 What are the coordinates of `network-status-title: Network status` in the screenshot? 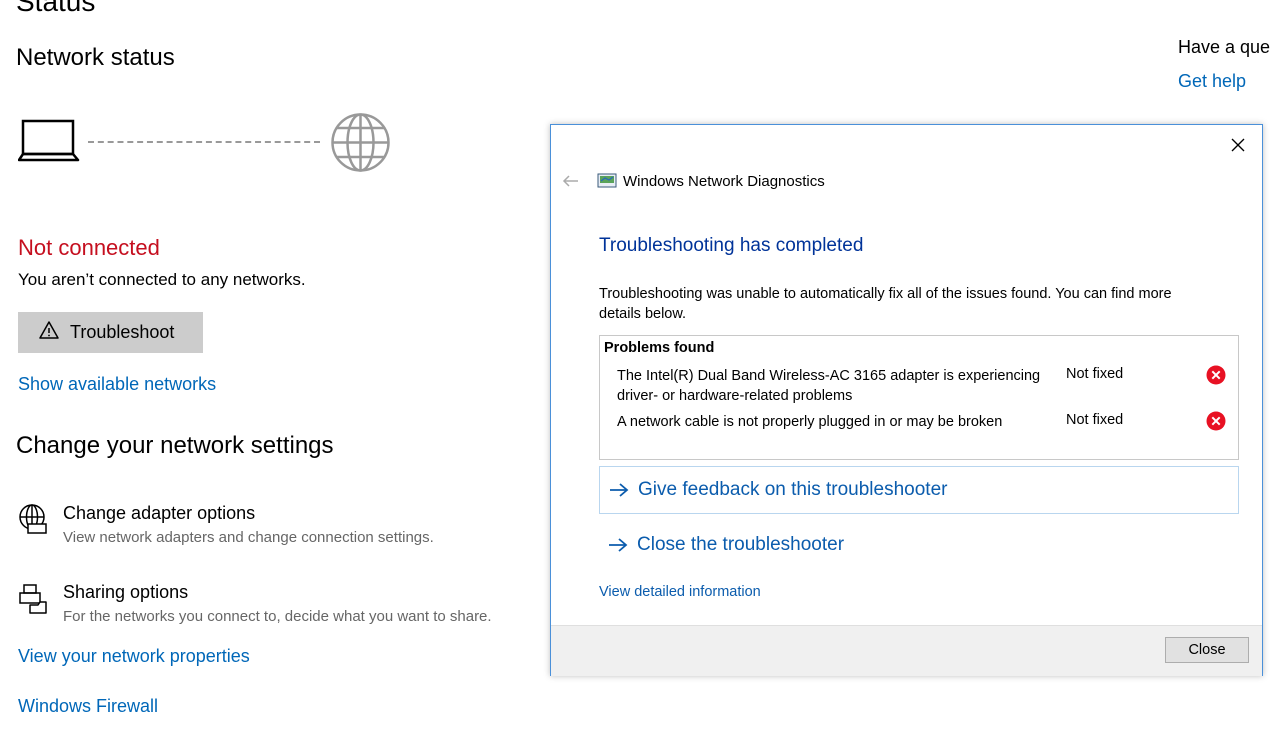 It's located at (95, 57).